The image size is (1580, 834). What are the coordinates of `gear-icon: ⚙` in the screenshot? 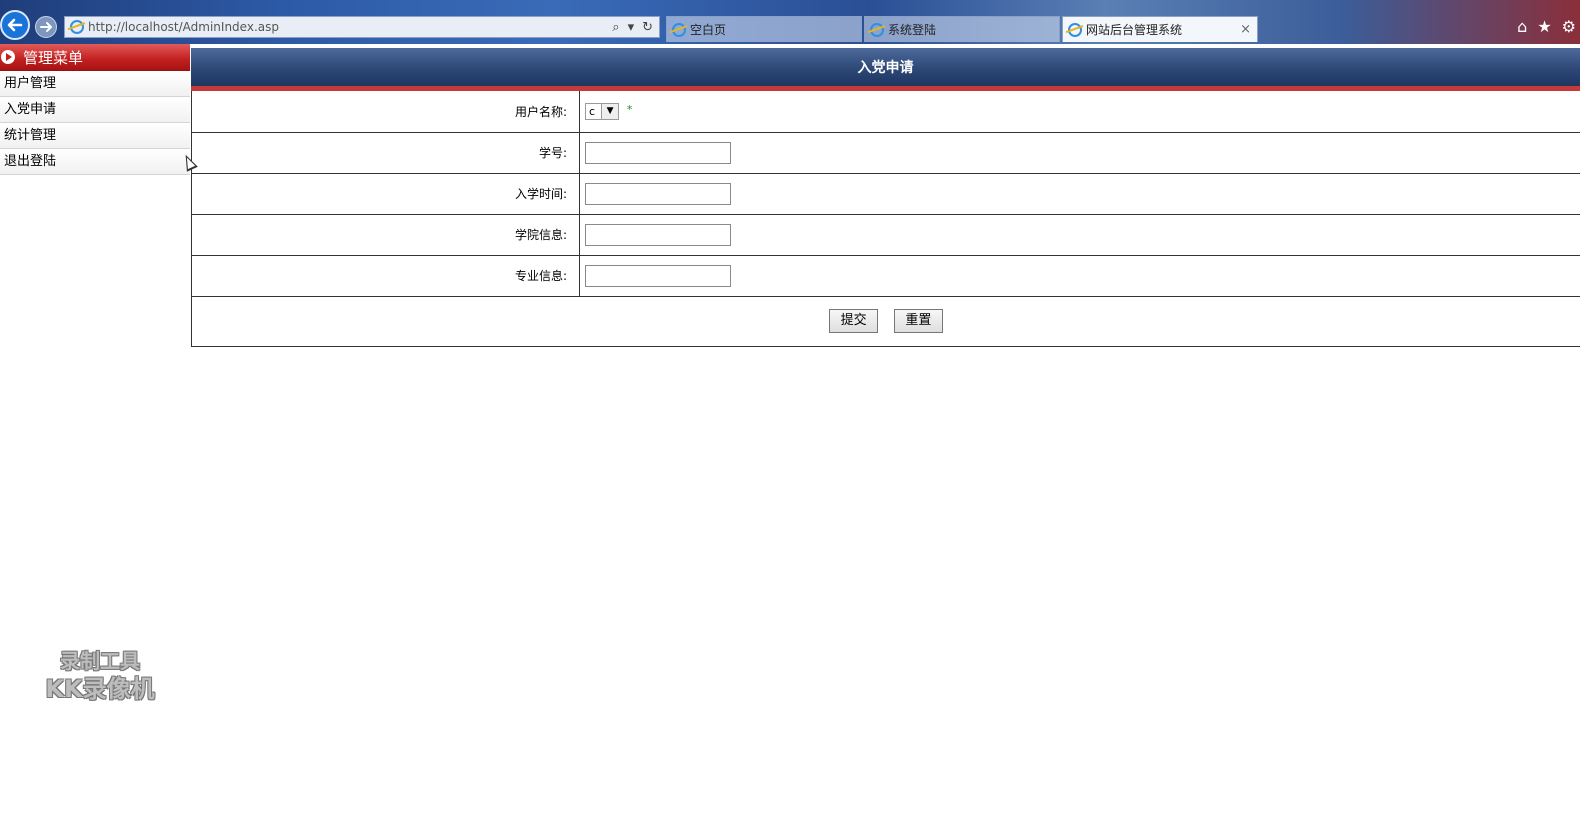 It's located at (1569, 26).